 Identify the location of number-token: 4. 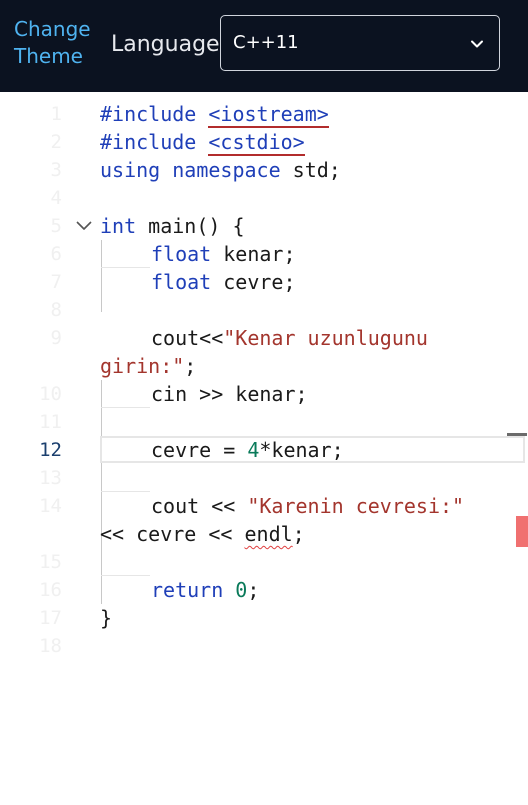
(253, 450).